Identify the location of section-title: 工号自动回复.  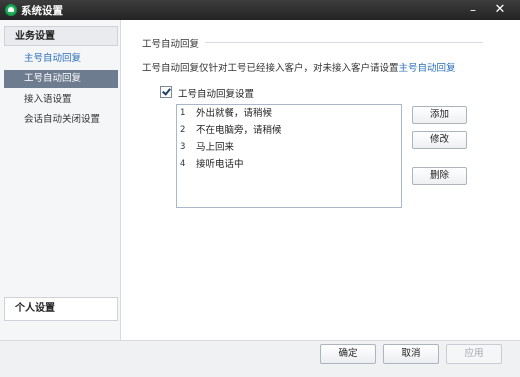
(171, 44).